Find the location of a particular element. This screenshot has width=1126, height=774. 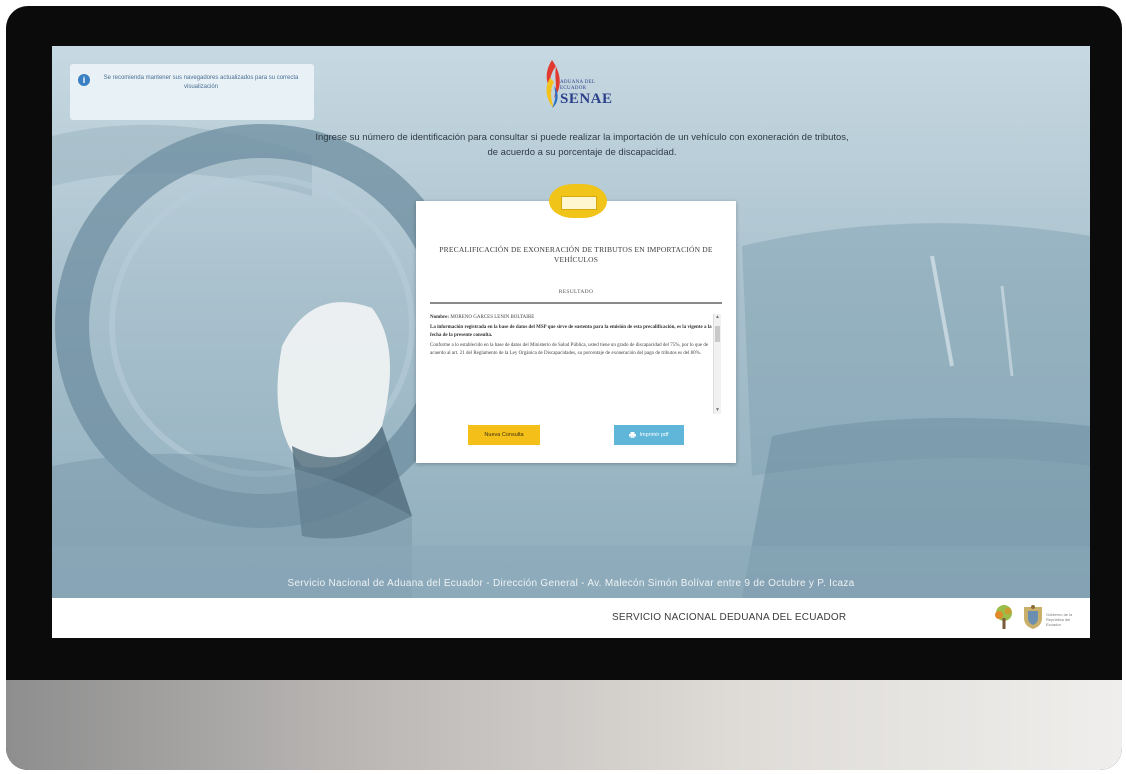

info-icon: i is located at coordinates (84, 80).